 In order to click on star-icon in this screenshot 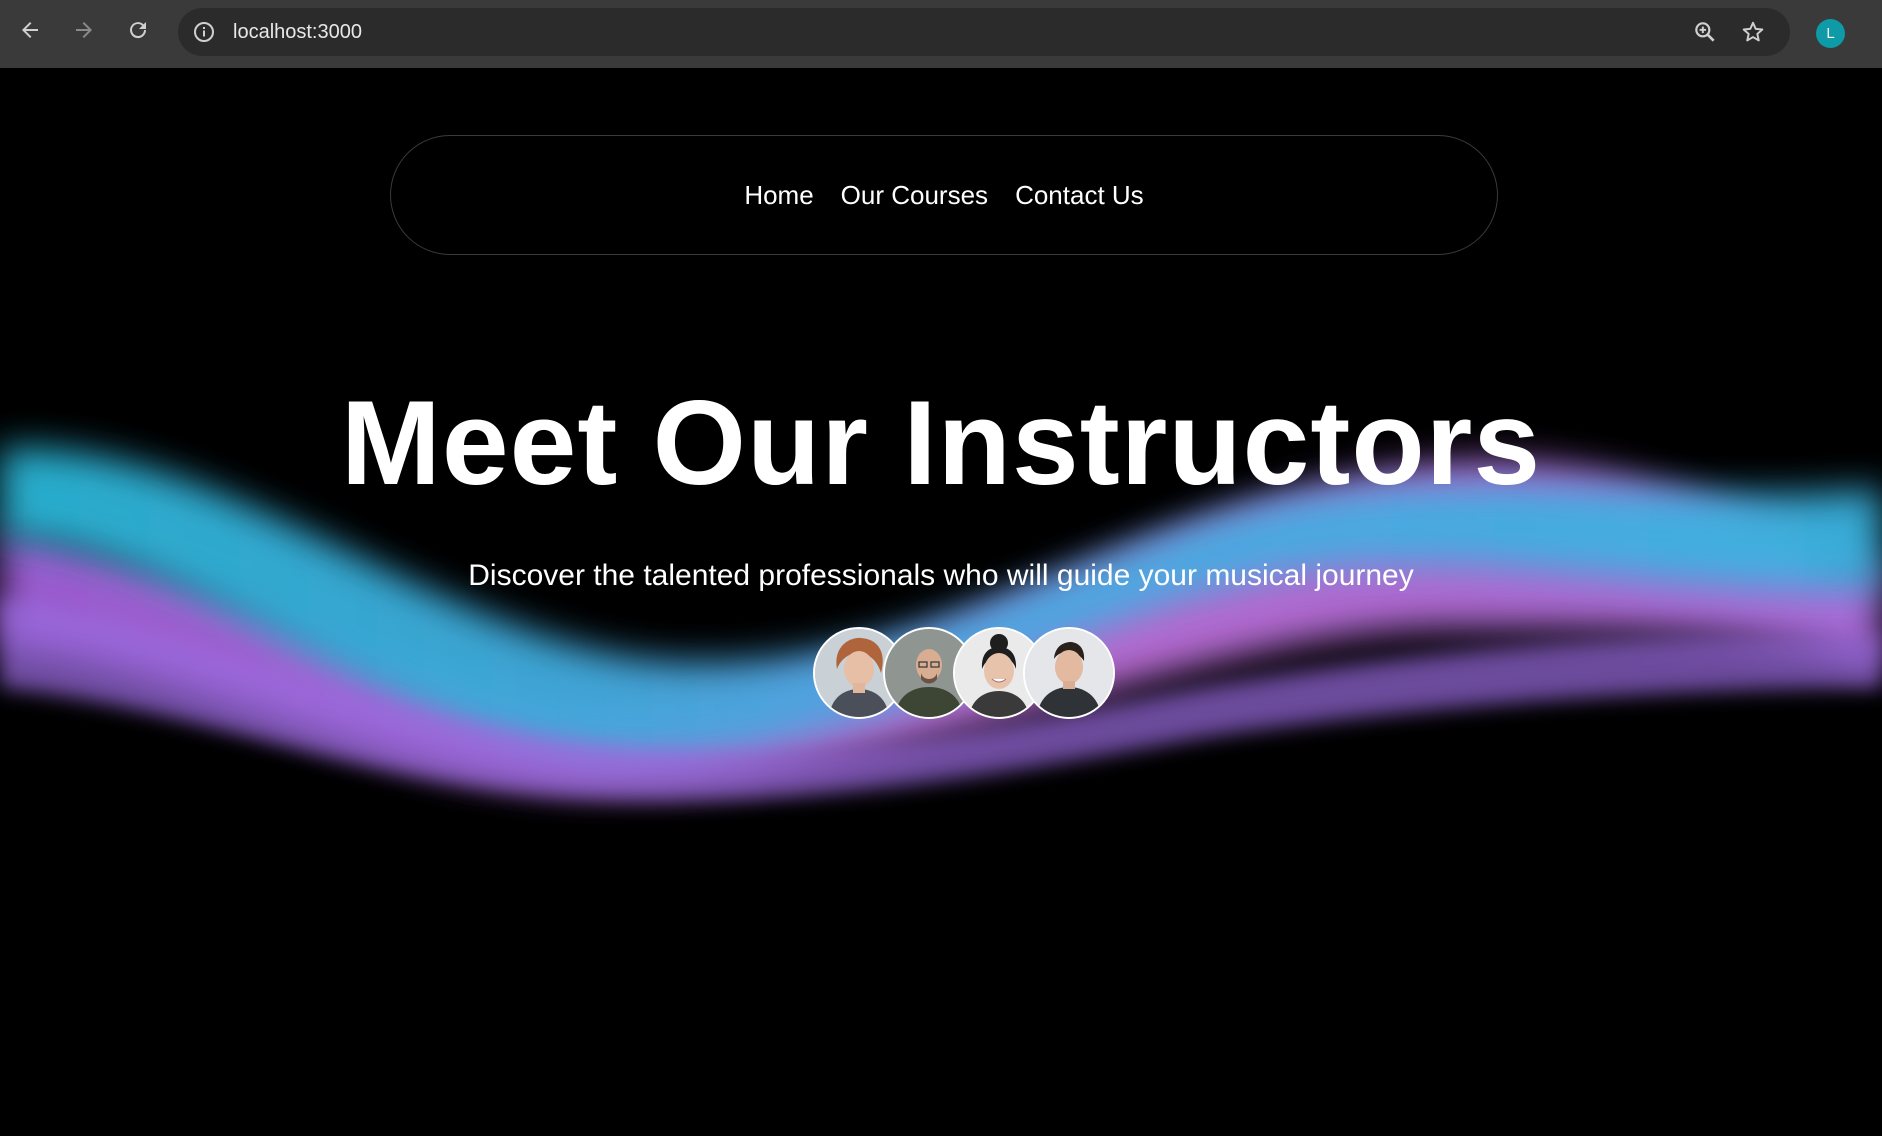, I will do `click(1753, 32)`.